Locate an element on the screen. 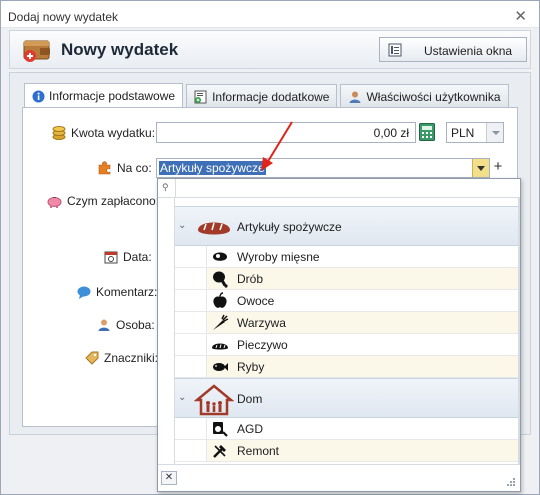 The height and width of the screenshot is (495, 540). form-add-icon is located at coordinates (200, 96).